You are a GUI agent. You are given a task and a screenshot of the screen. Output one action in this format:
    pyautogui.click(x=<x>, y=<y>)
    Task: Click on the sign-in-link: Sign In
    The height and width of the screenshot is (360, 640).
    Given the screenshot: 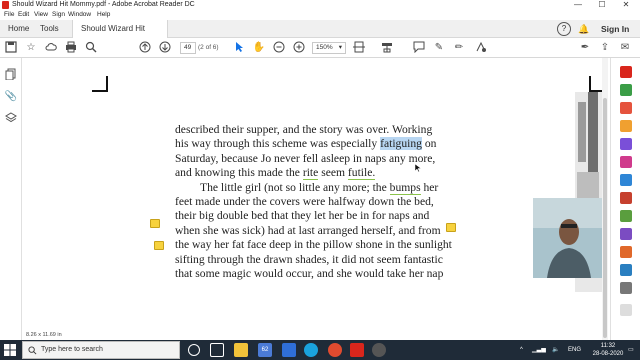 What is the action you would take?
    pyautogui.click(x=615, y=29)
    